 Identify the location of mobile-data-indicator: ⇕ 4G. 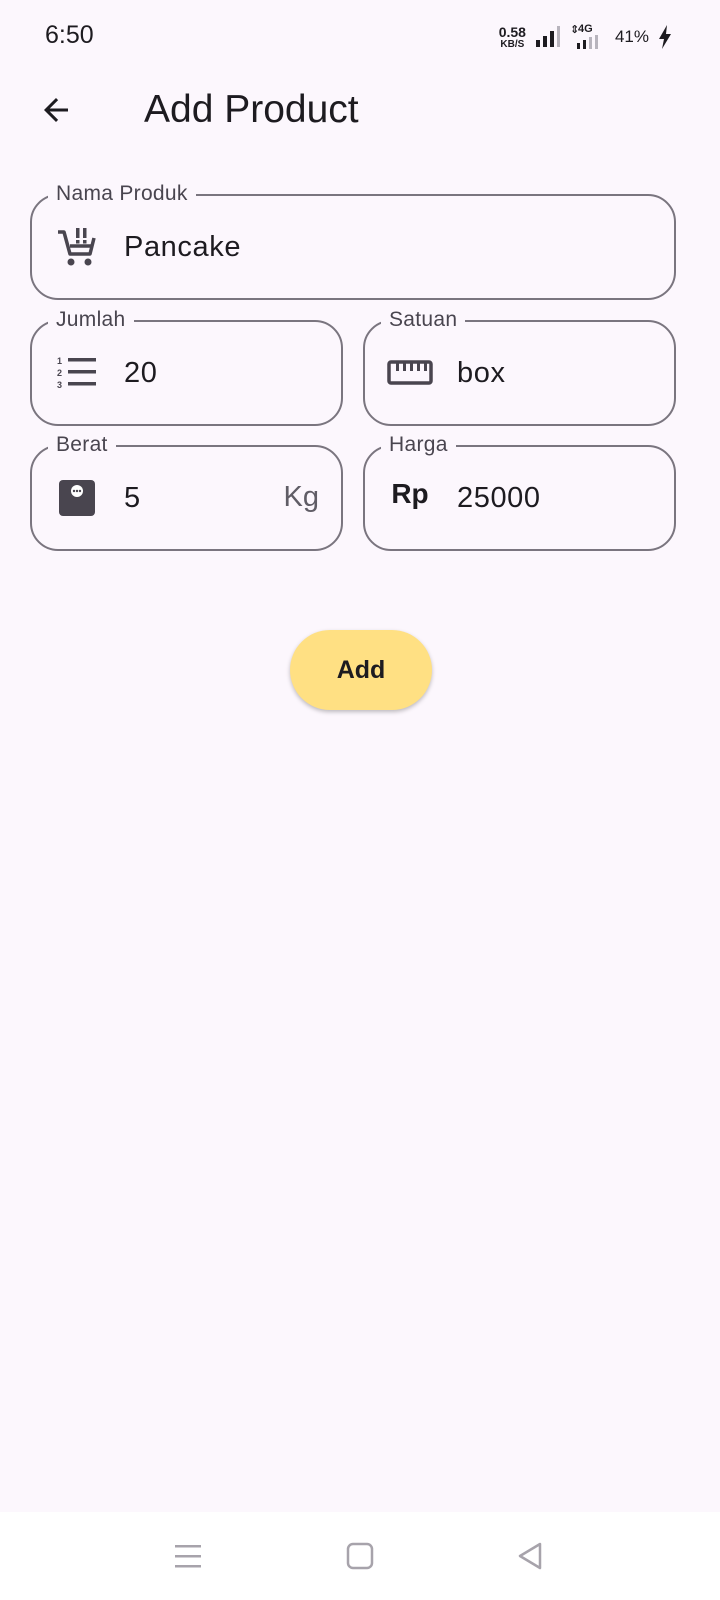
(588, 36).